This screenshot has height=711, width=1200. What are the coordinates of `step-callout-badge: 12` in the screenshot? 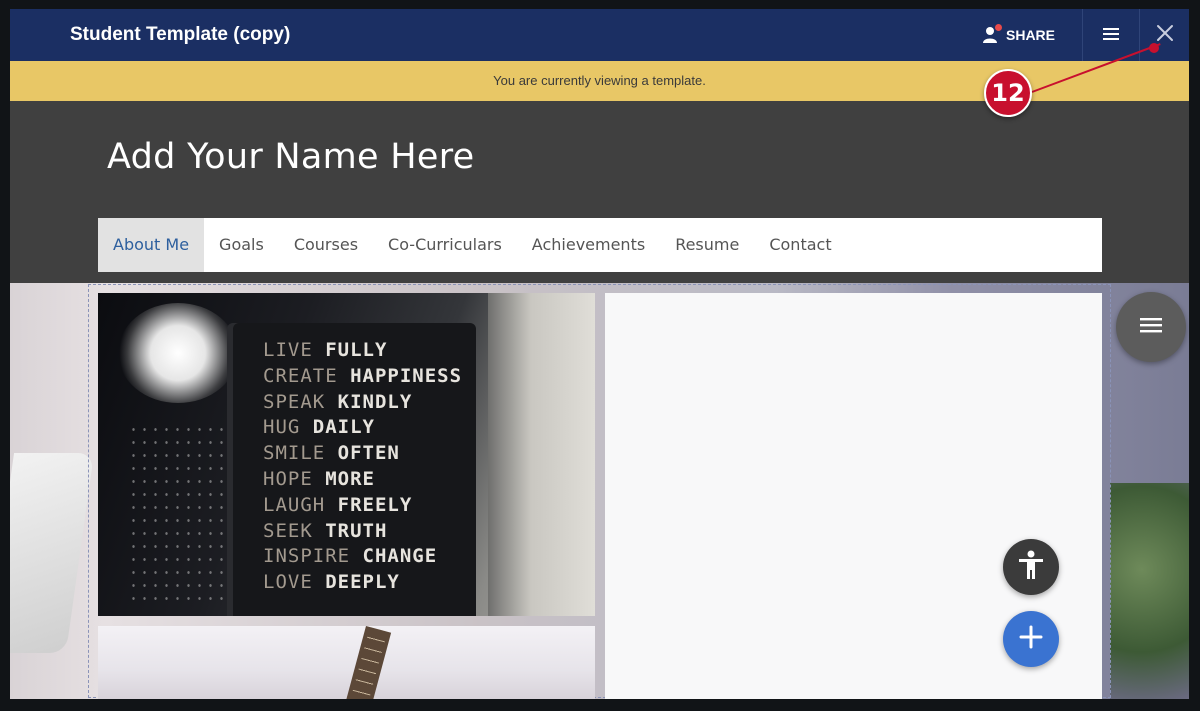 It's located at (1008, 93).